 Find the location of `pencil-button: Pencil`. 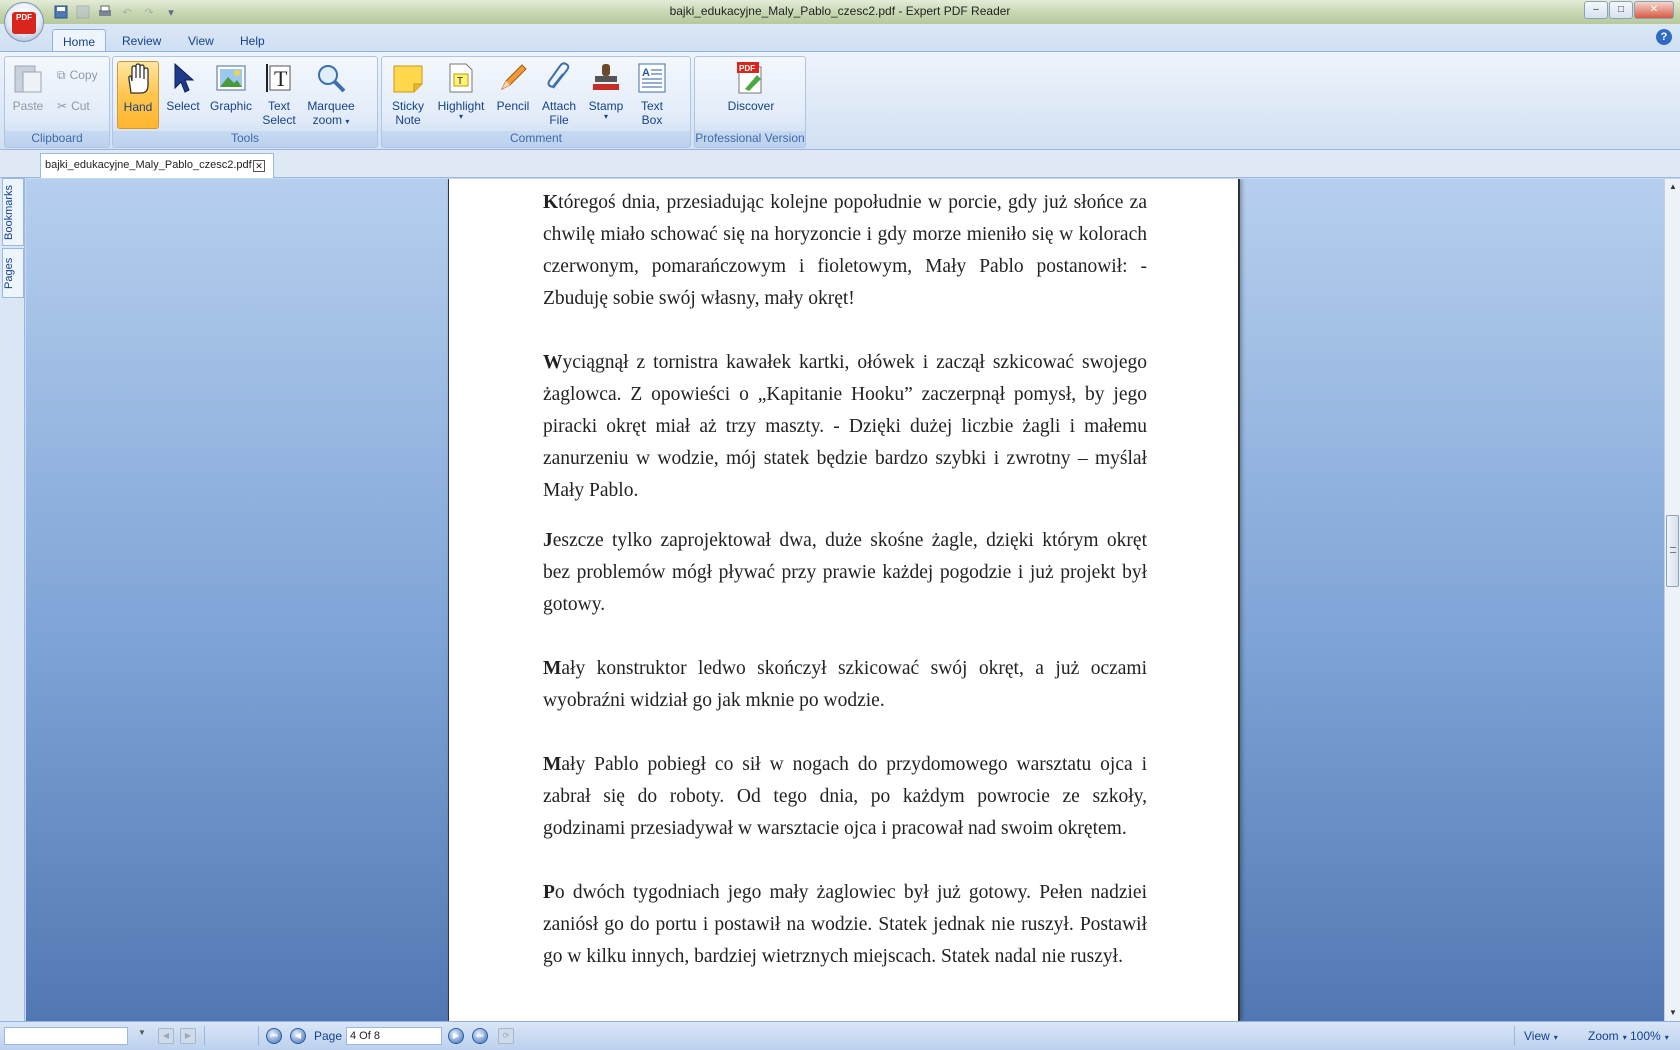

pencil-button: Pencil is located at coordinates (513, 95).